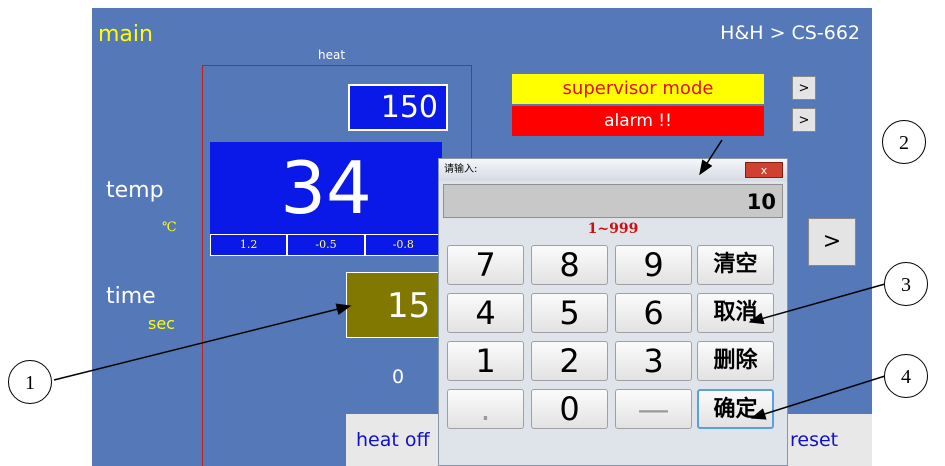 The width and height of the screenshot is (945, 466). Describe the element at coordinates (906, 376) in the screenshot. I see `callout-4: 4` at that location.